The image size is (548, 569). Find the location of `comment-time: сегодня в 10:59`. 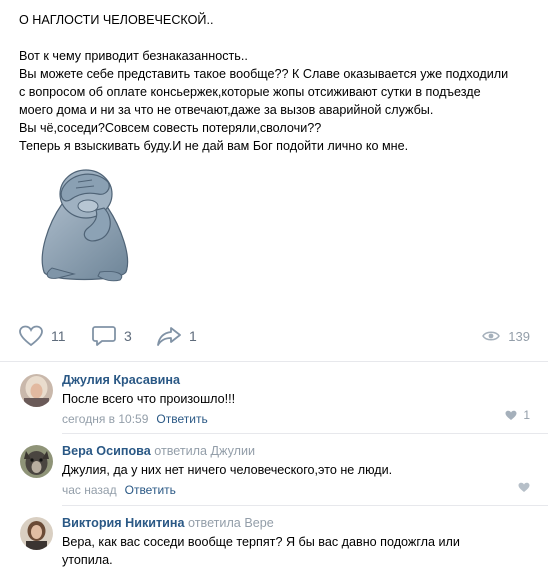

comment-time: сегодня в 10:59 is located at coordinates (105, 419).